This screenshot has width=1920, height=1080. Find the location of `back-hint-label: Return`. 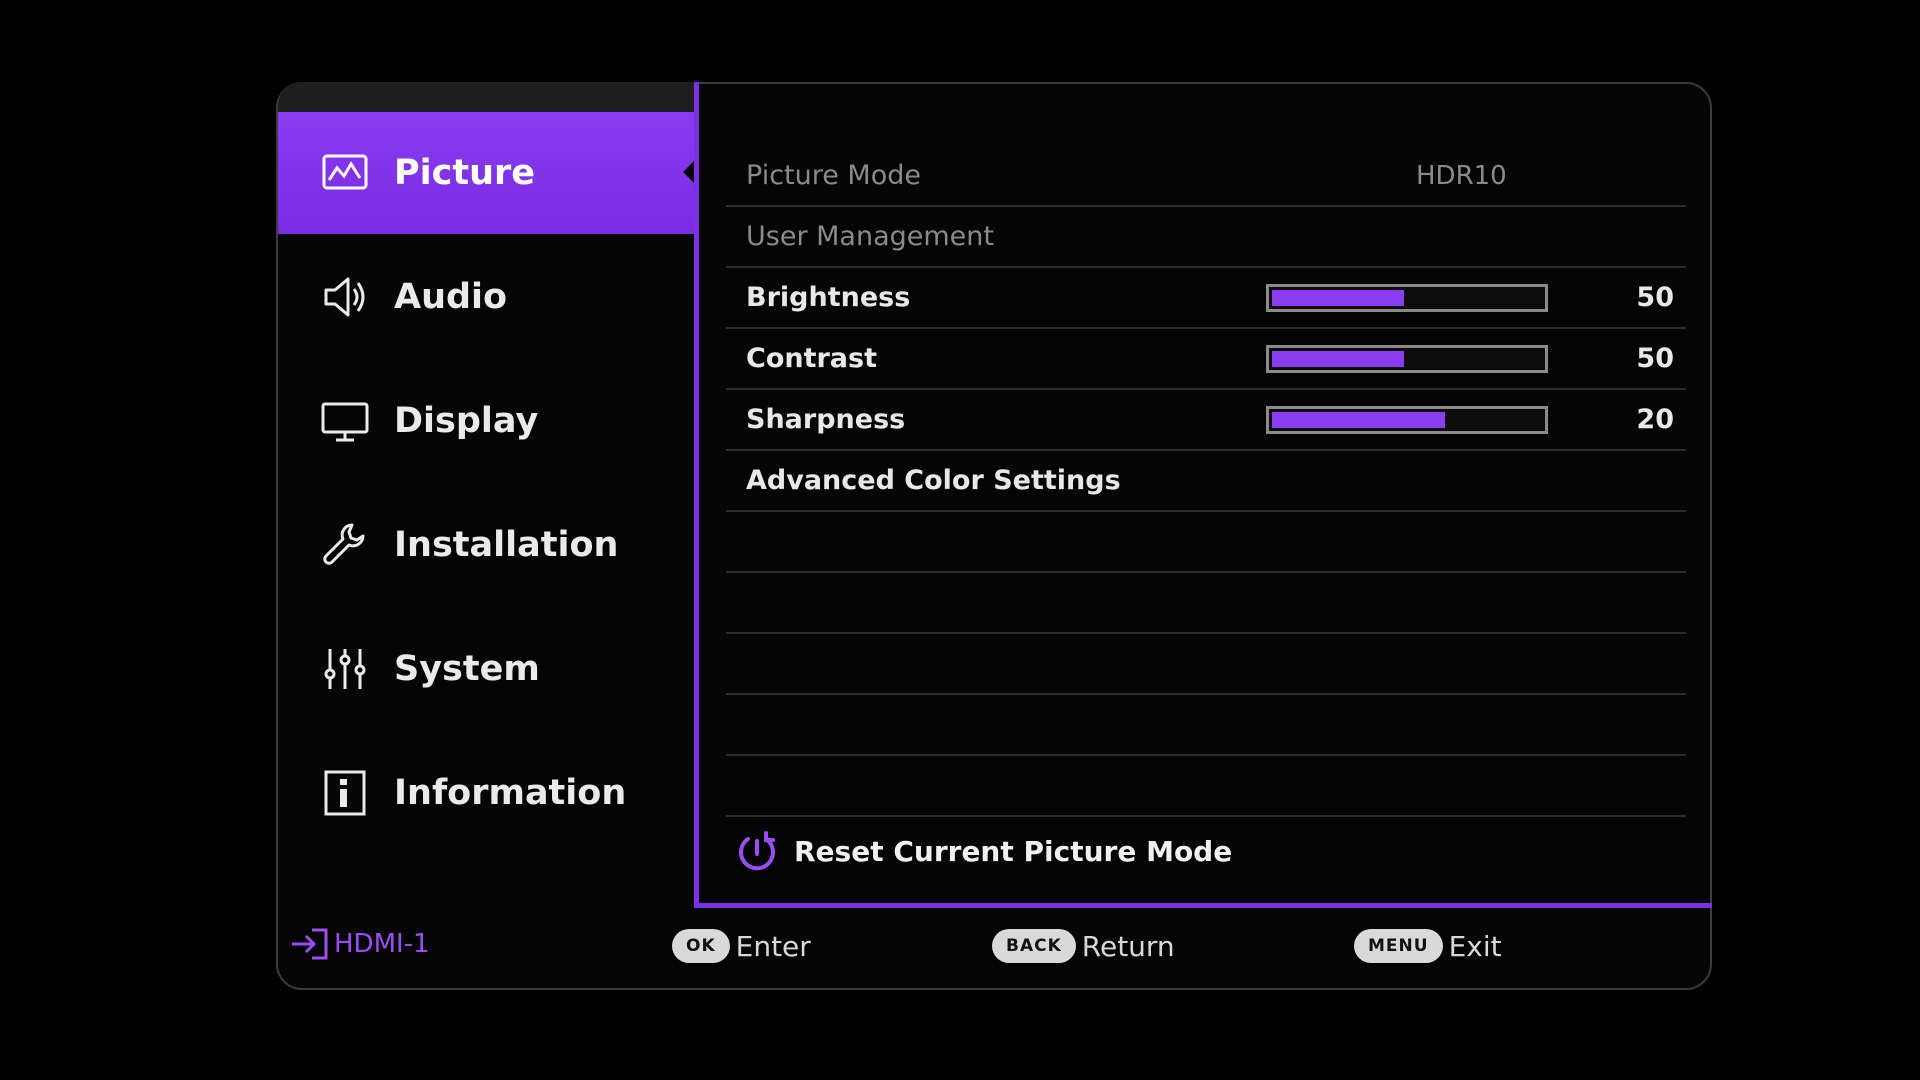

back-hint-label: Return is located at coordinates (1128, 946).